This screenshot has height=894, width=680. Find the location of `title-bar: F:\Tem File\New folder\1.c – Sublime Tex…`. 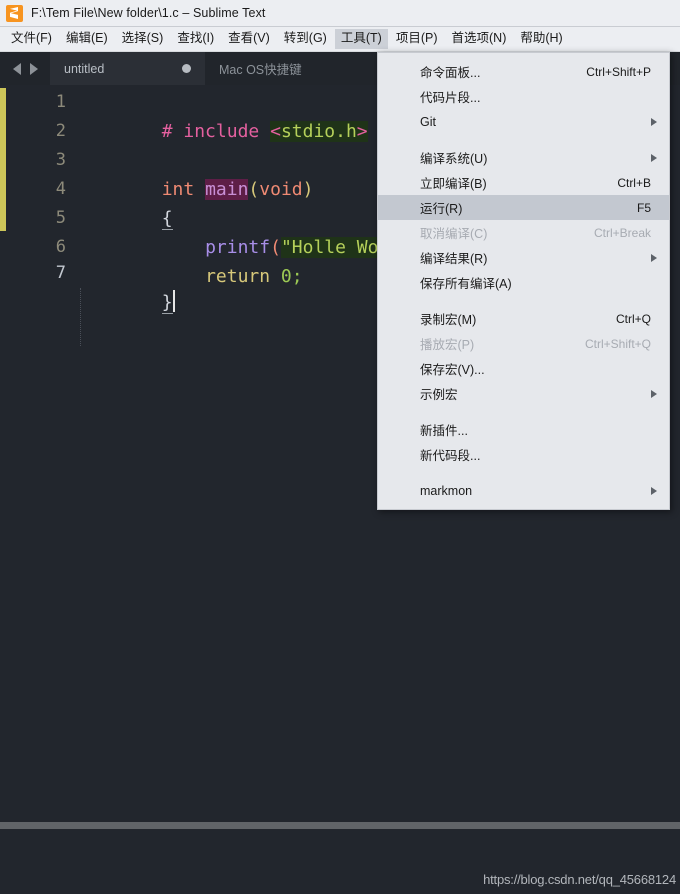

title-bar: F:\Tem File\New folder\1.c – Sublime Tex… is located at coordinates (340, 13).